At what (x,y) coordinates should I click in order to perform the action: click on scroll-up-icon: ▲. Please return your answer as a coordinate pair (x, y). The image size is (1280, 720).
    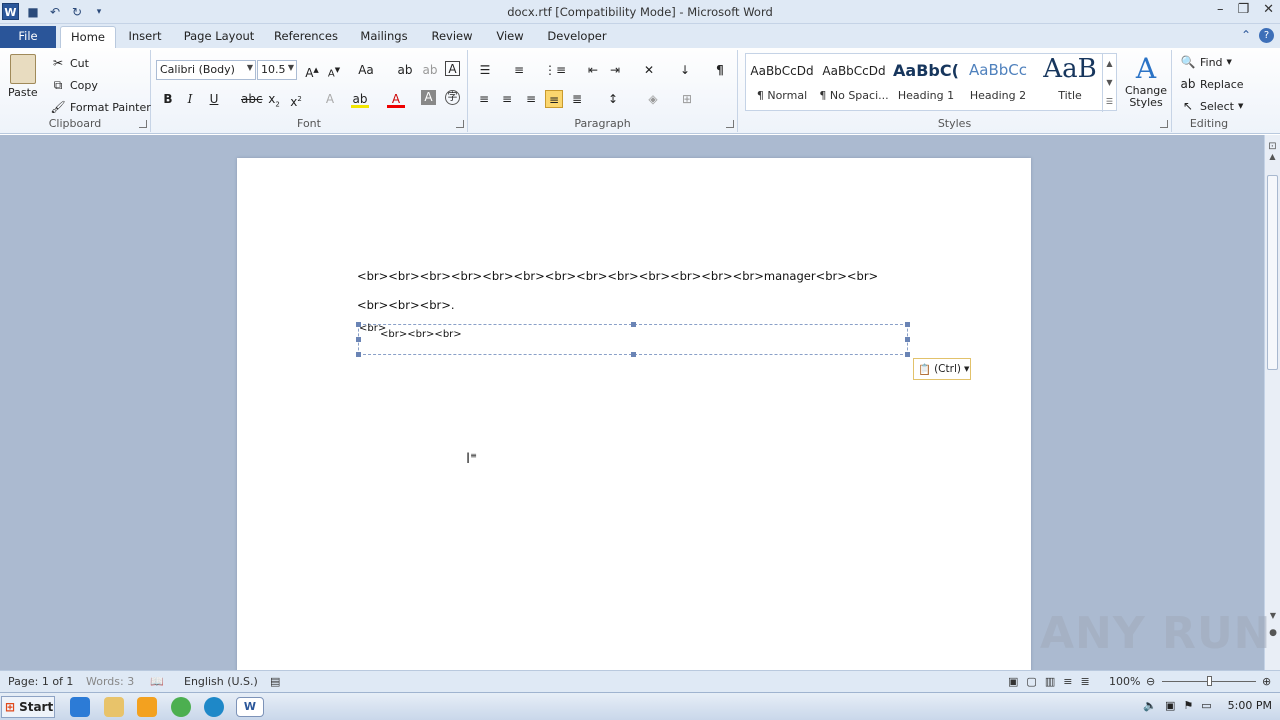
    Looking at the image, I should click on (1272, 156).